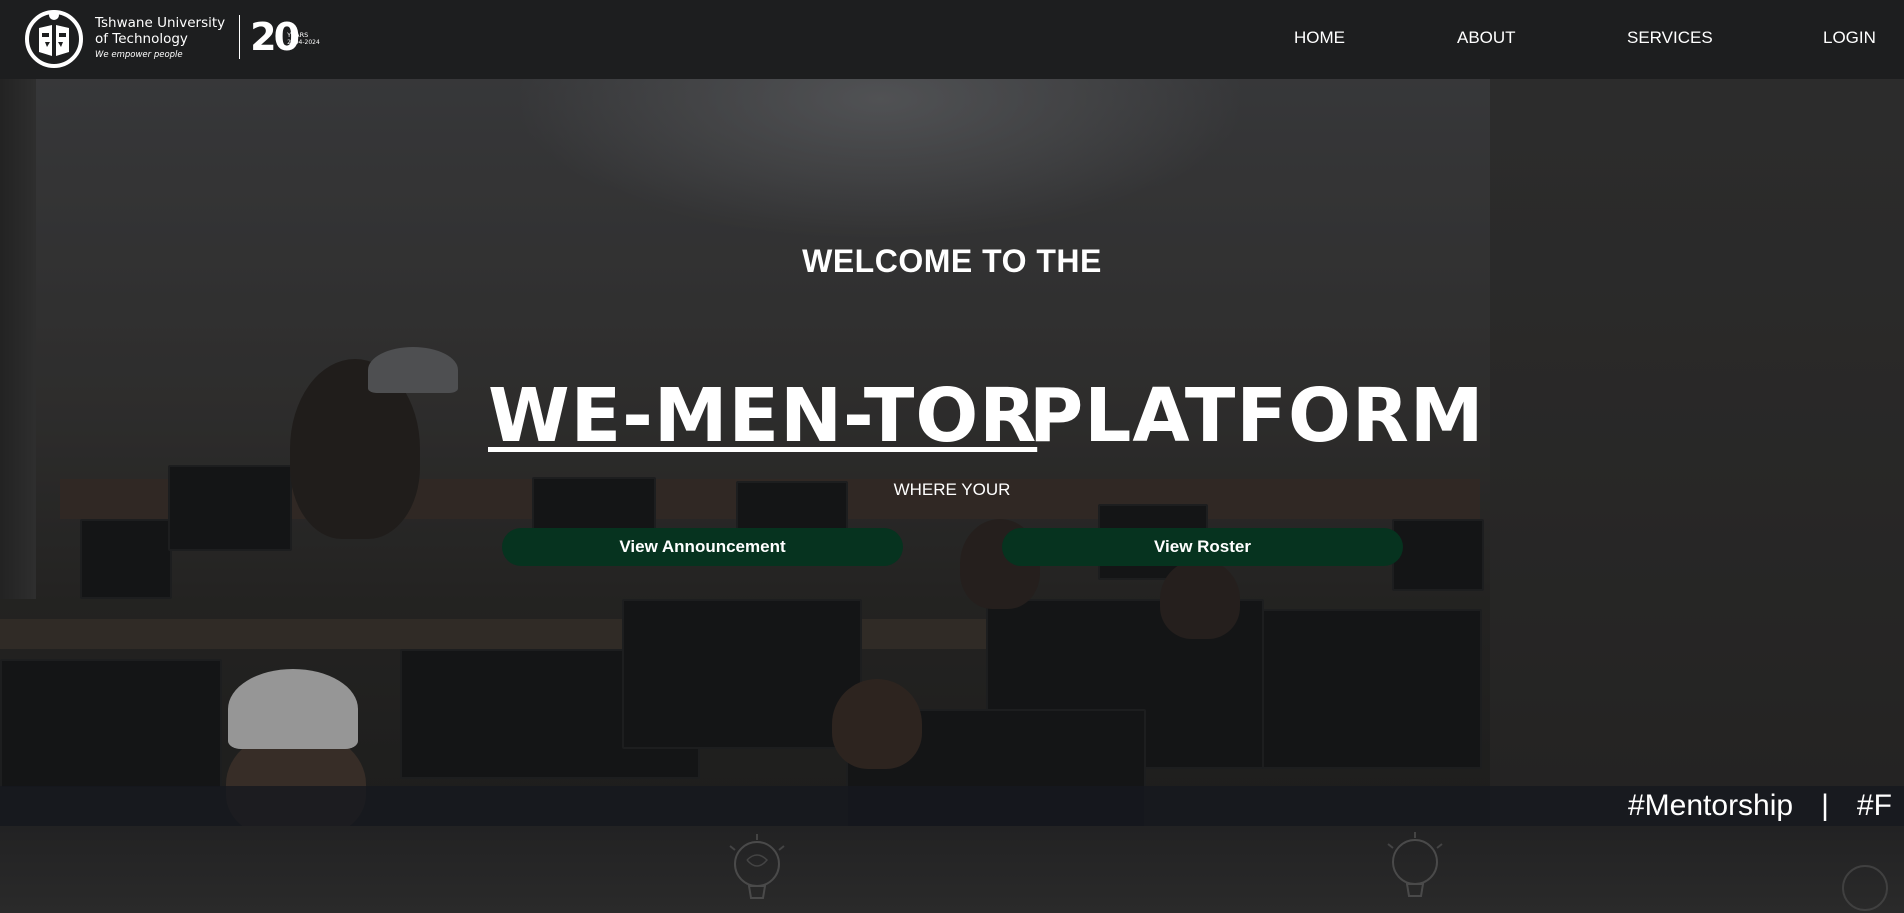  What do you see at coordinates (54, 39) in the screenshot?
I see `university-emblem-icon` at bounding box center [54, 39].